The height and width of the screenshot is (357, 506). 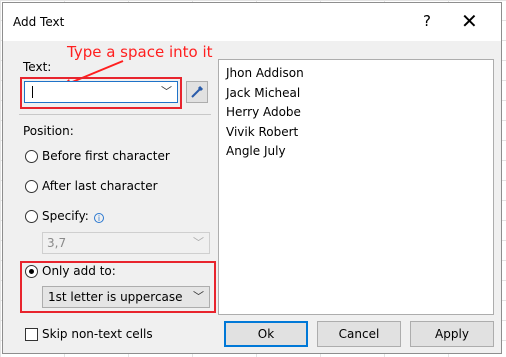 What do you see at coordinates (469, 21) in the screenshot?
I see `close-button: ✕` at bounding box center [469, 21].